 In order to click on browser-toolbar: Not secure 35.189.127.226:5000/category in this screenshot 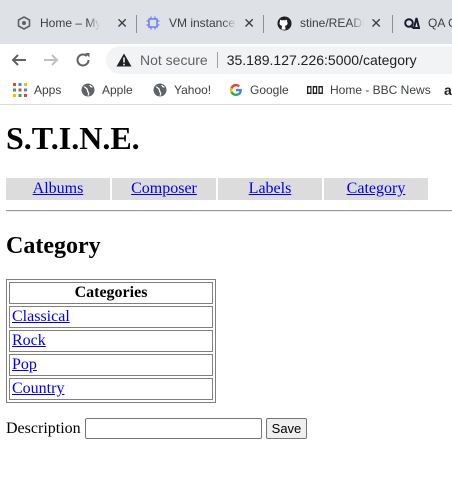, I will do `click(226, 60)`.